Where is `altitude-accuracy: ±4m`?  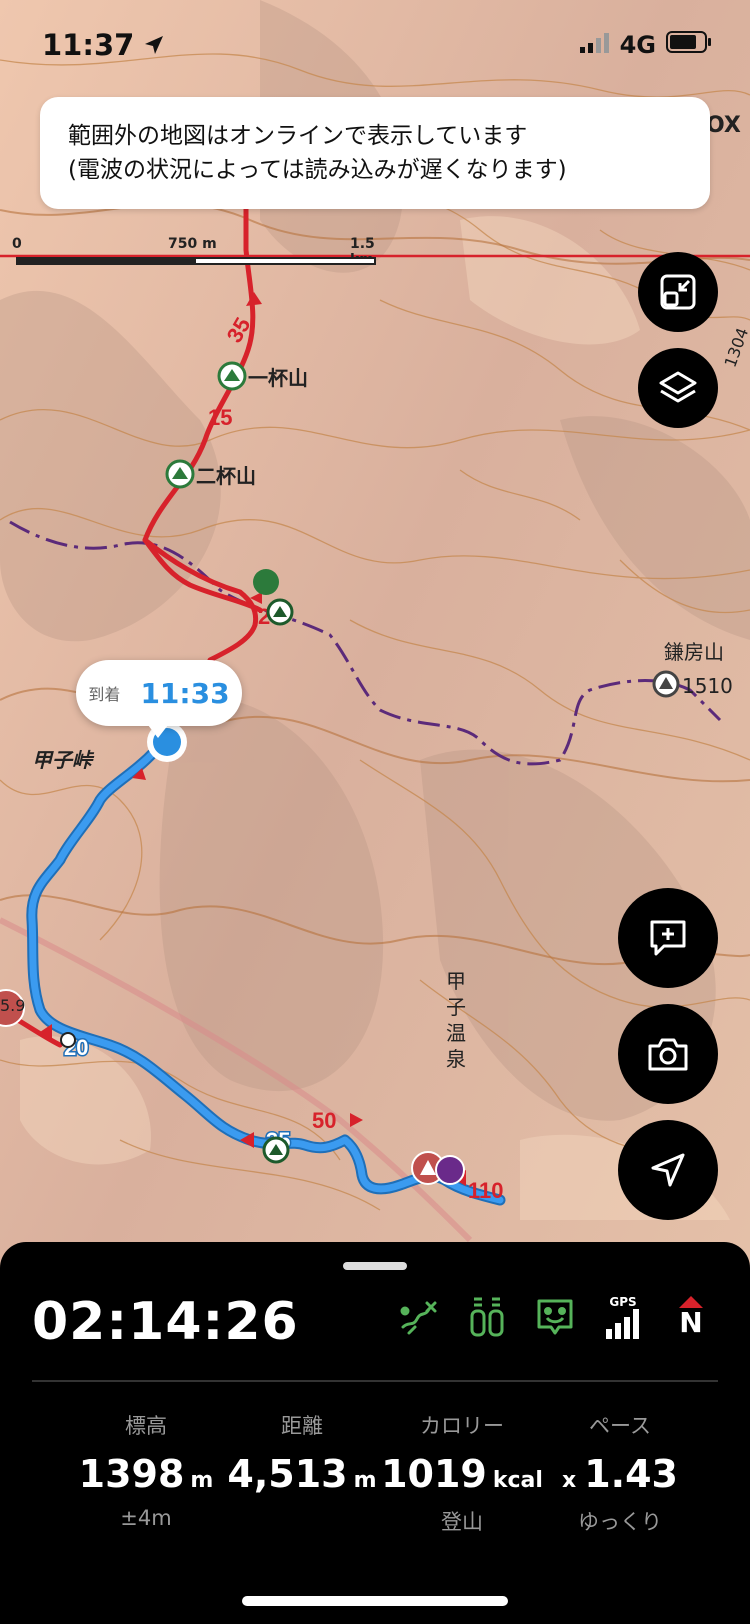
altitude-accuracy: ±4m is located at coordinates (146, 1518).